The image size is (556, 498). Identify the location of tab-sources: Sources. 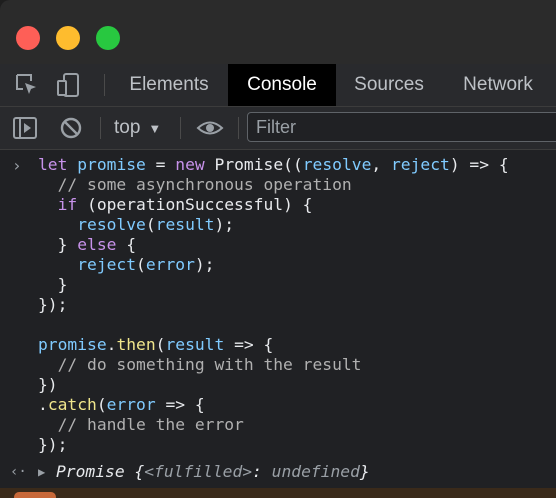
(389, 85).